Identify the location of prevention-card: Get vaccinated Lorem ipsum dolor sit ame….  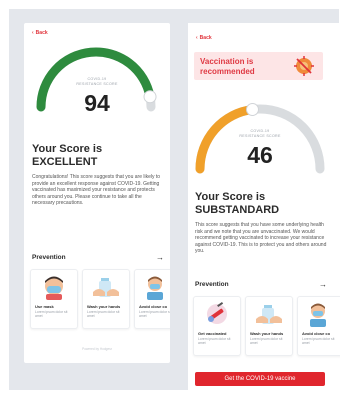
(217, 326).